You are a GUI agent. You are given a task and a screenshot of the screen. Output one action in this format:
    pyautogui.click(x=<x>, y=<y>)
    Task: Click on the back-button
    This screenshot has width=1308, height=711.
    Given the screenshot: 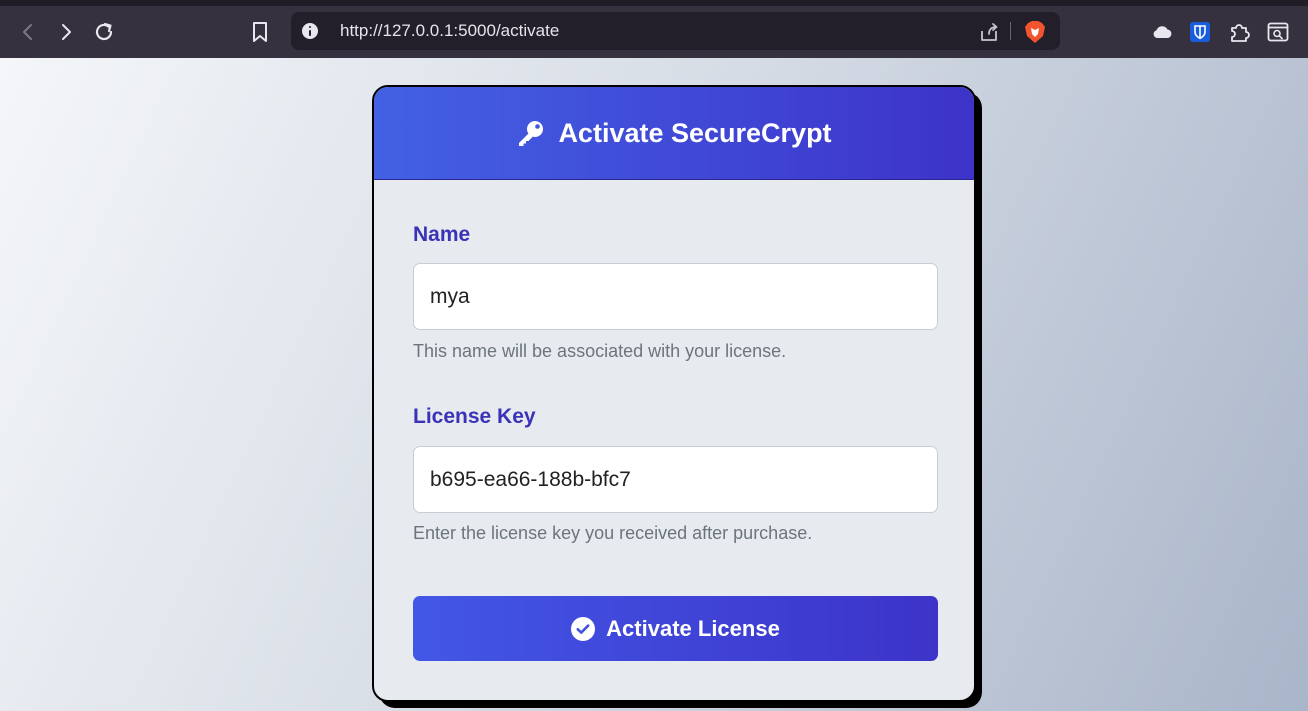 What is the action you would take?
    pyautogui.click(x=28, y=32)
    